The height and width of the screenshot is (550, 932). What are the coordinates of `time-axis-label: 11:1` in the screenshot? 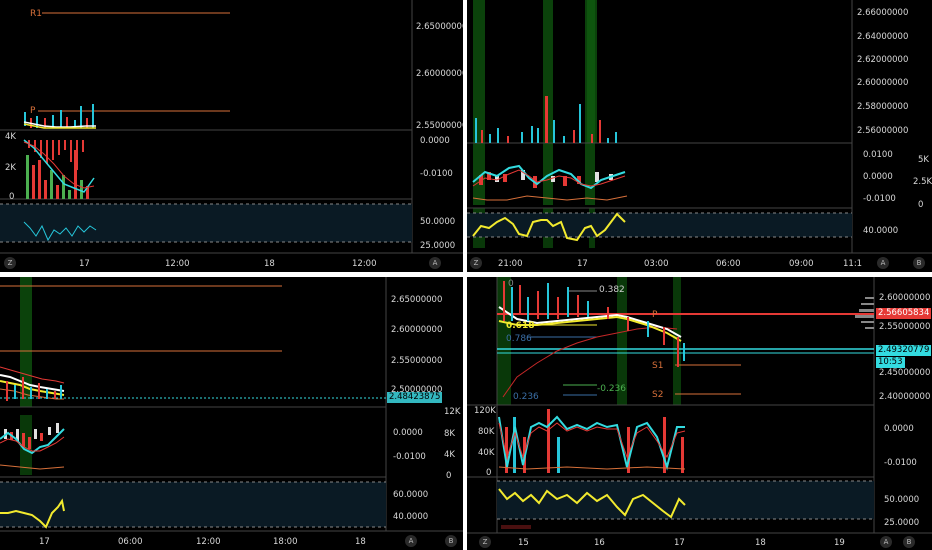 It's located at (853, 264).